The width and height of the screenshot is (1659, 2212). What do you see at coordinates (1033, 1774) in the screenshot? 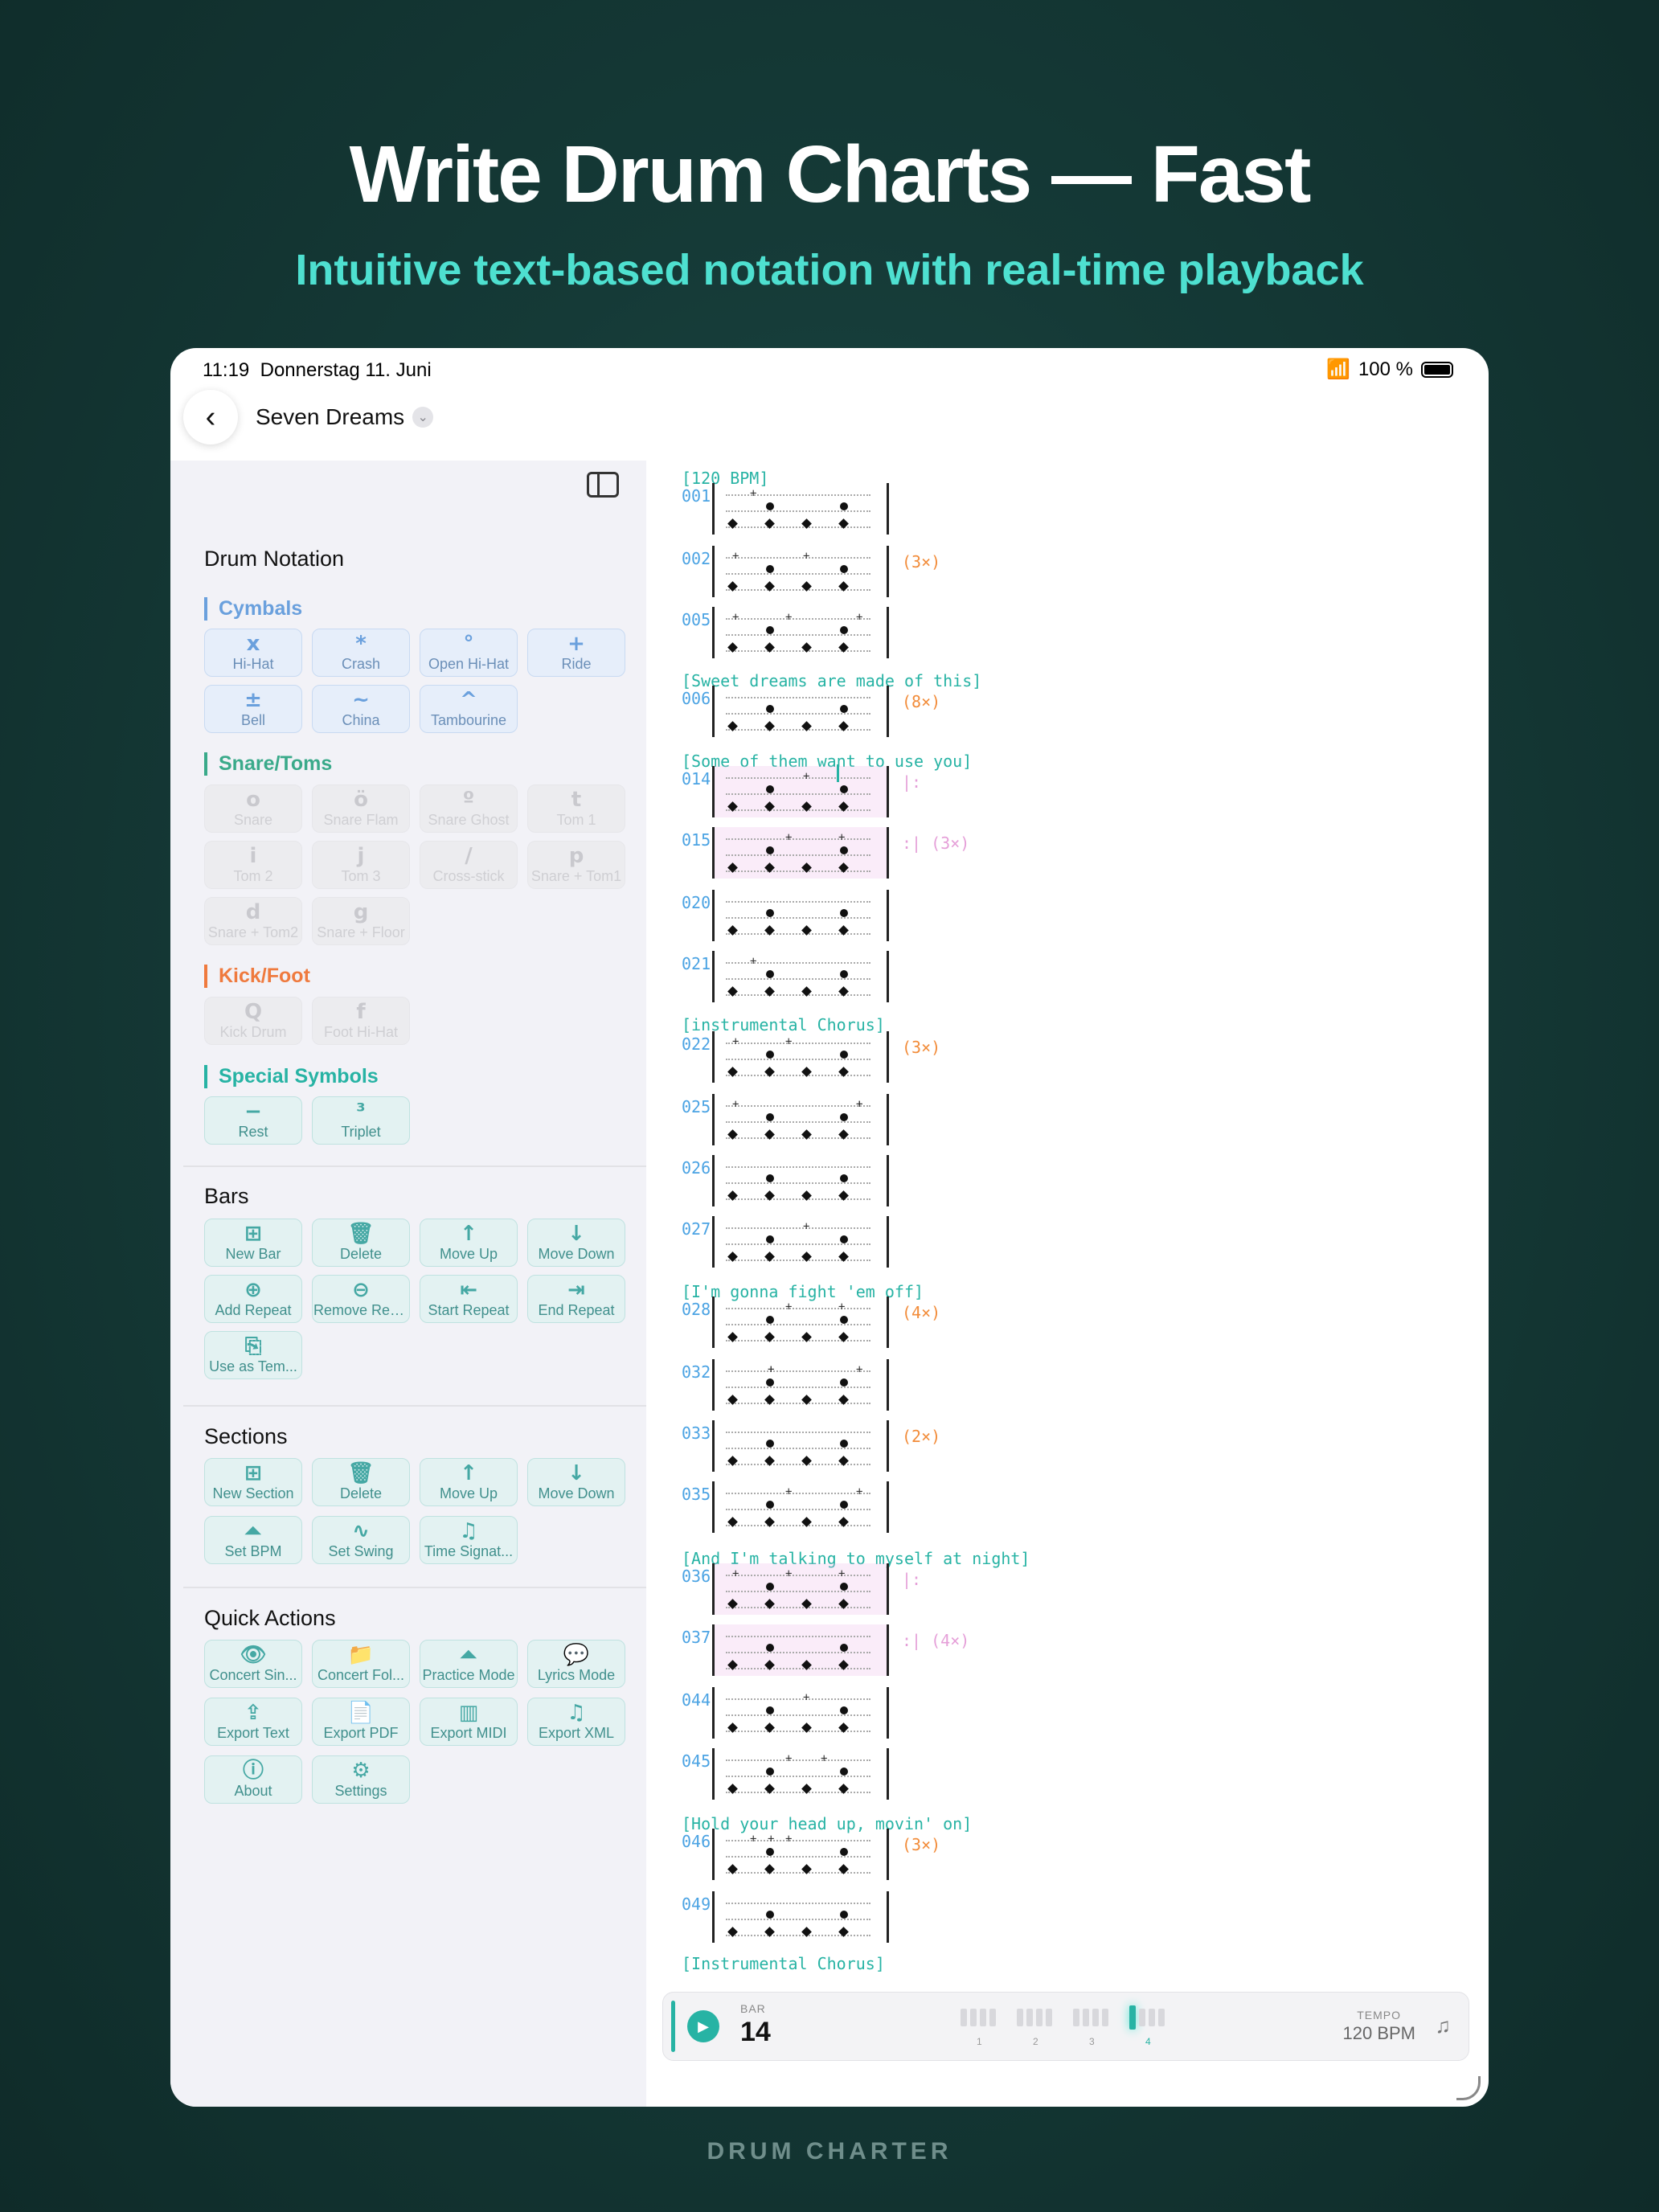
I see `bar-row: 045 + +` at bounding box center [1033, 1774].